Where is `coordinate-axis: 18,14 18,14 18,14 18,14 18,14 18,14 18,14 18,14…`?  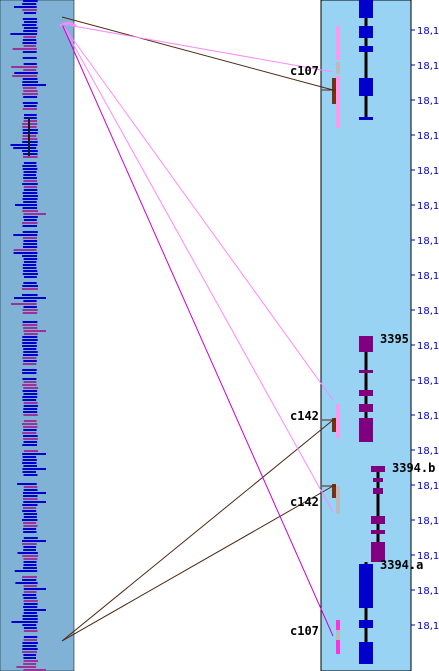
coordinate-axis: 18,14 18,14 18,14 18,14 18,14 18,14 18,14 18,14… is located at coordinates (425, 329).